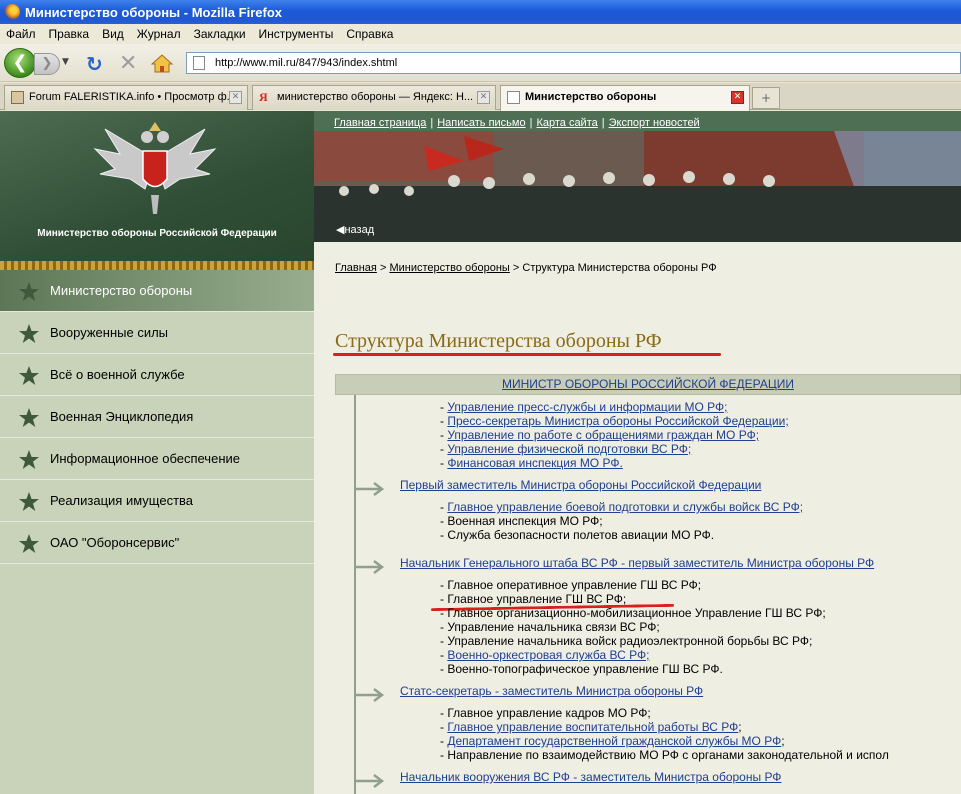 The width and height of the screenshot is (961, 794). Describe the element at coordinates (569, 449) in the screenshot. I see `list-item-link: Управление физической подготовки ВС РФ;` at that location.